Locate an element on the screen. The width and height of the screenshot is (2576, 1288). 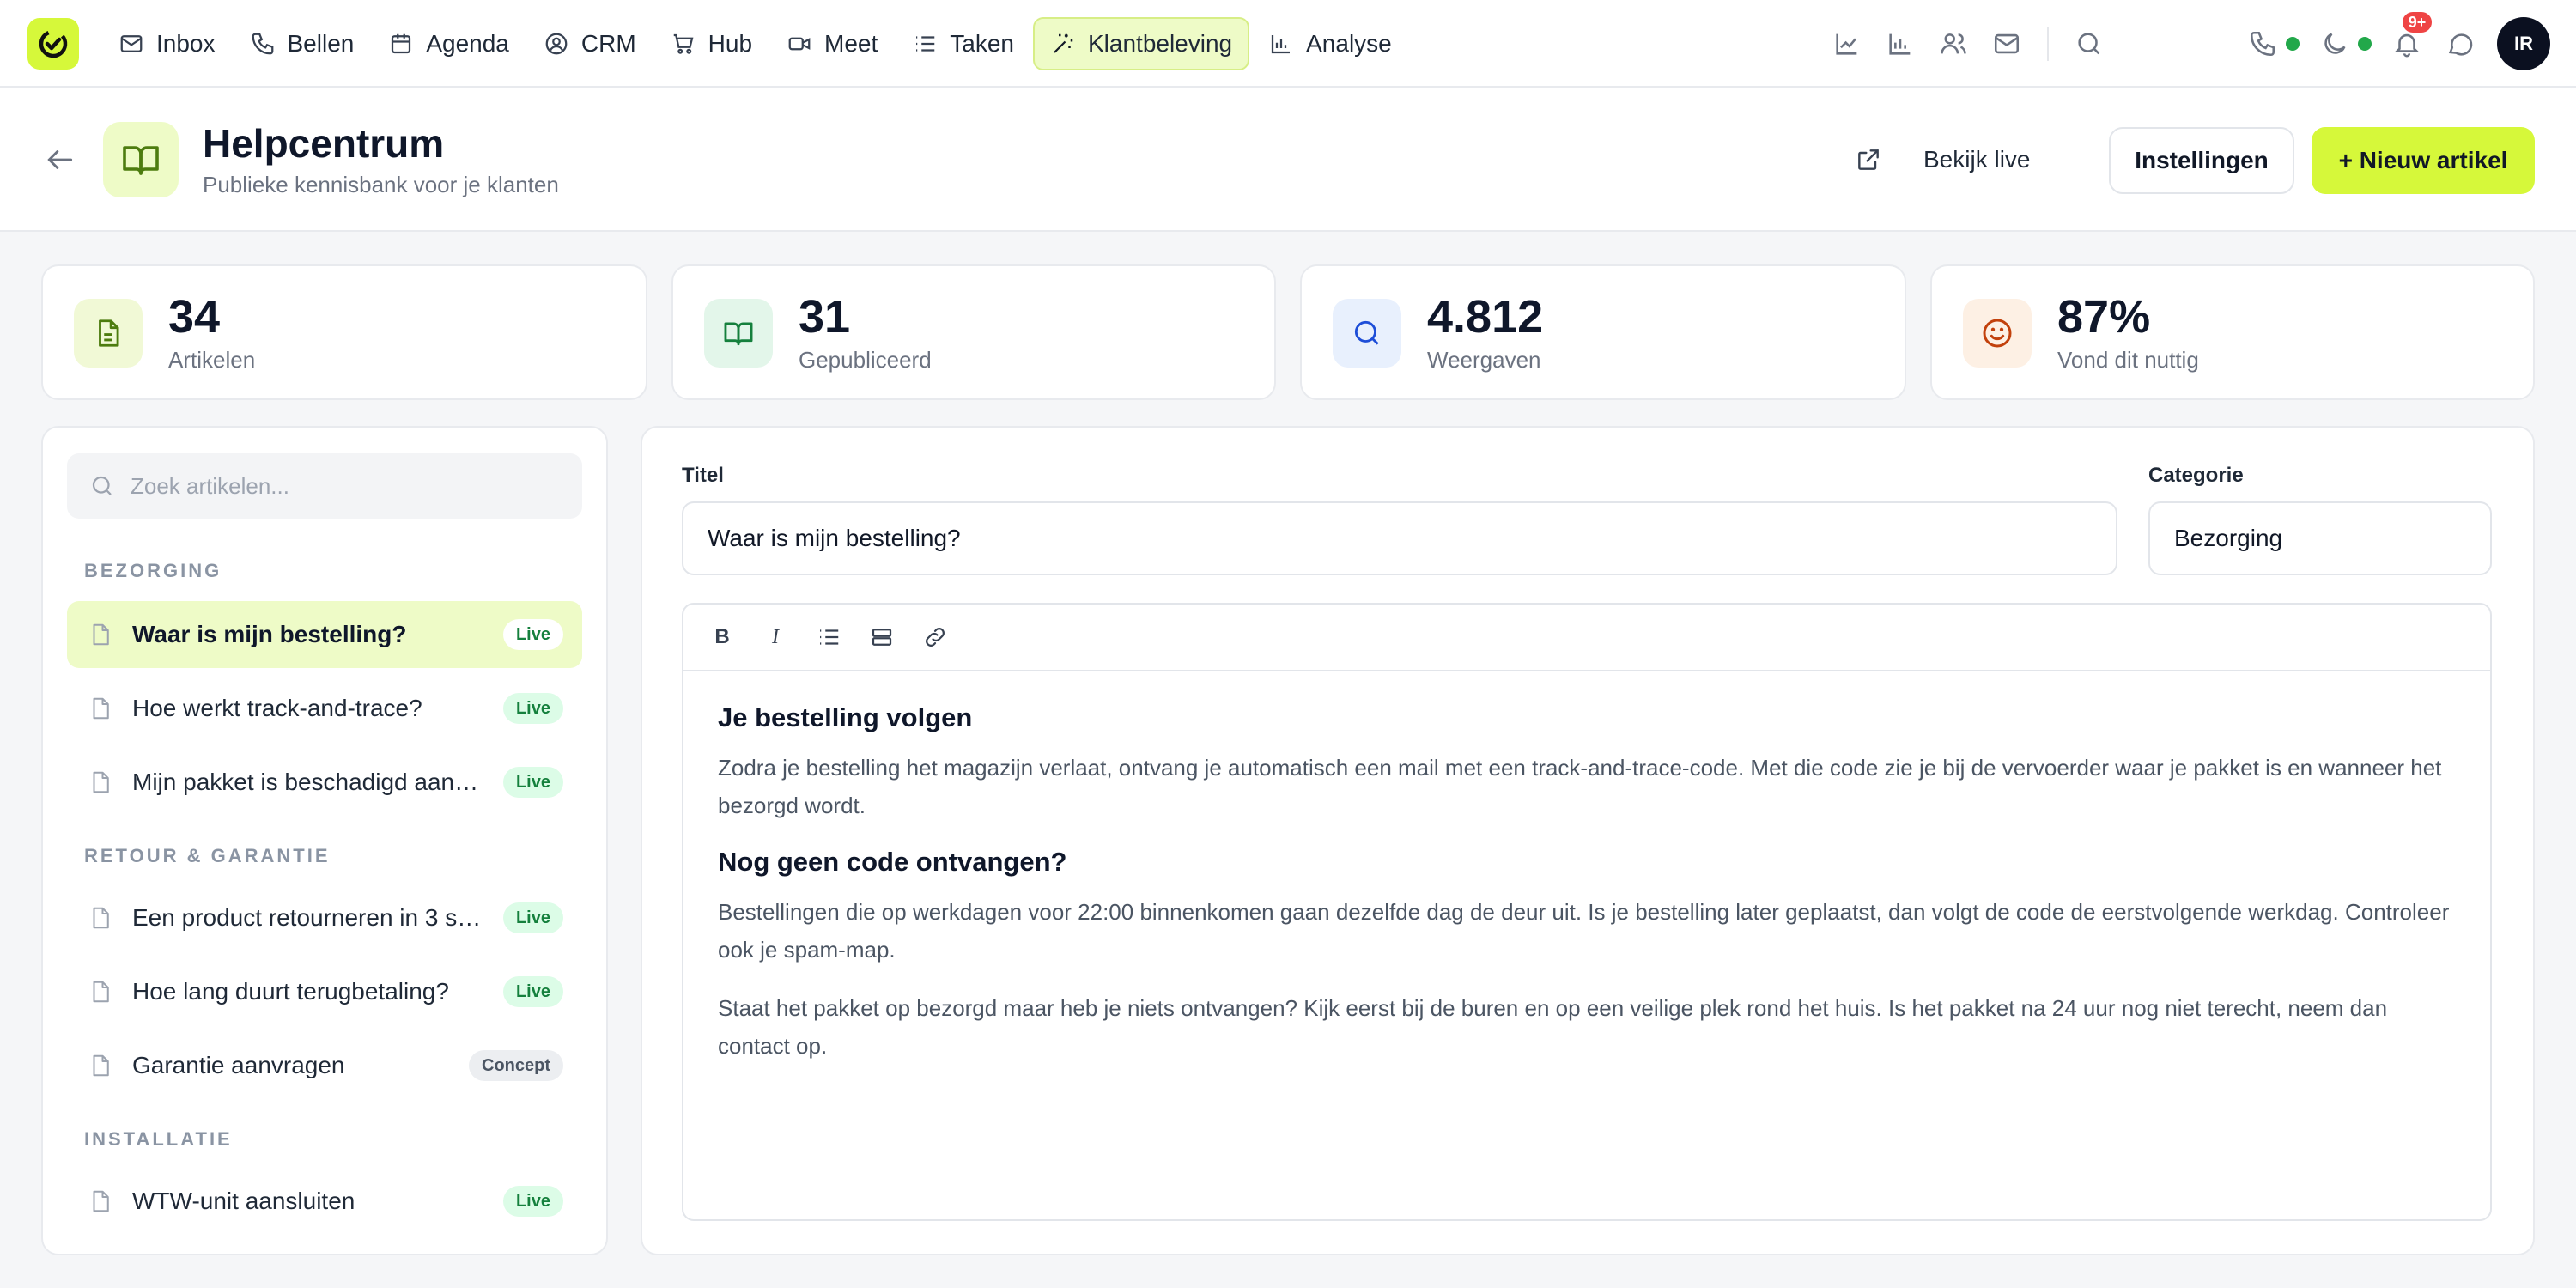
italic-button: I is located at coordinates (775, 637).